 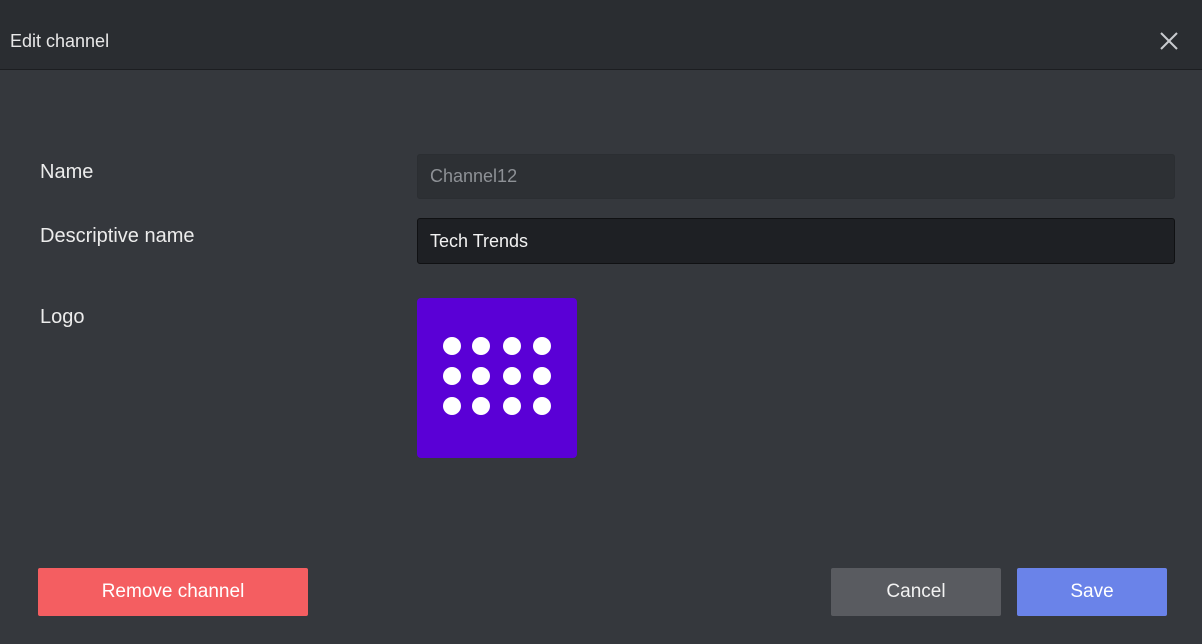 I want to click on name-field, so click(x=796, y=176).